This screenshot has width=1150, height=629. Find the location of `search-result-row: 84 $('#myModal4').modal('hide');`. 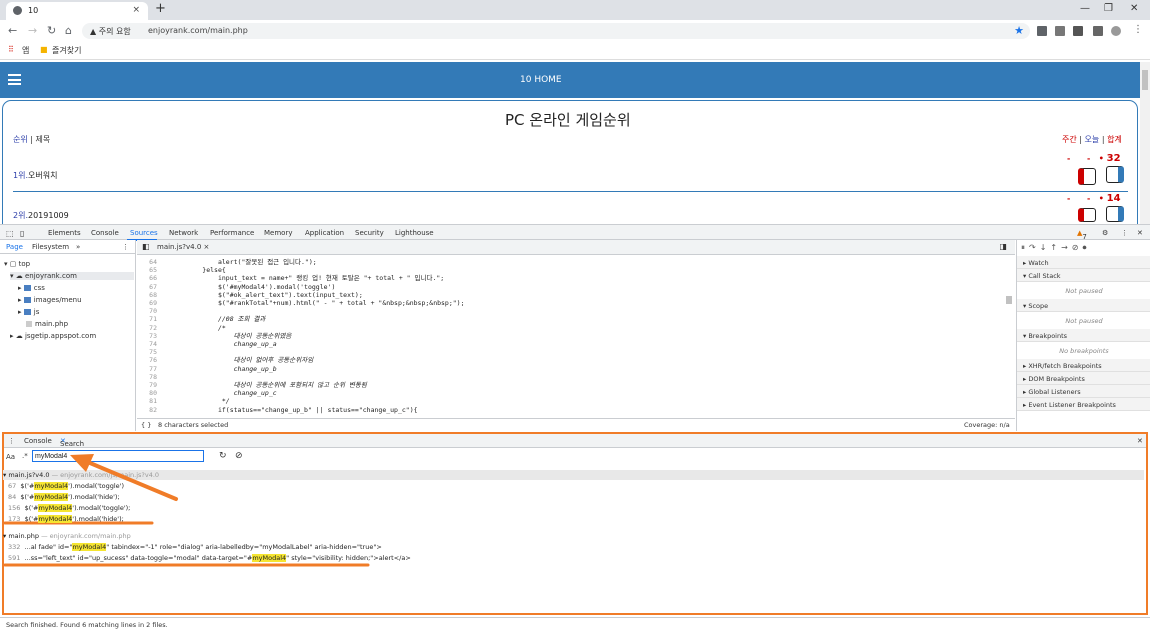

search-result-row: 84 $('#myModal4').modal('hide'); is located at coordinates (64, 497).